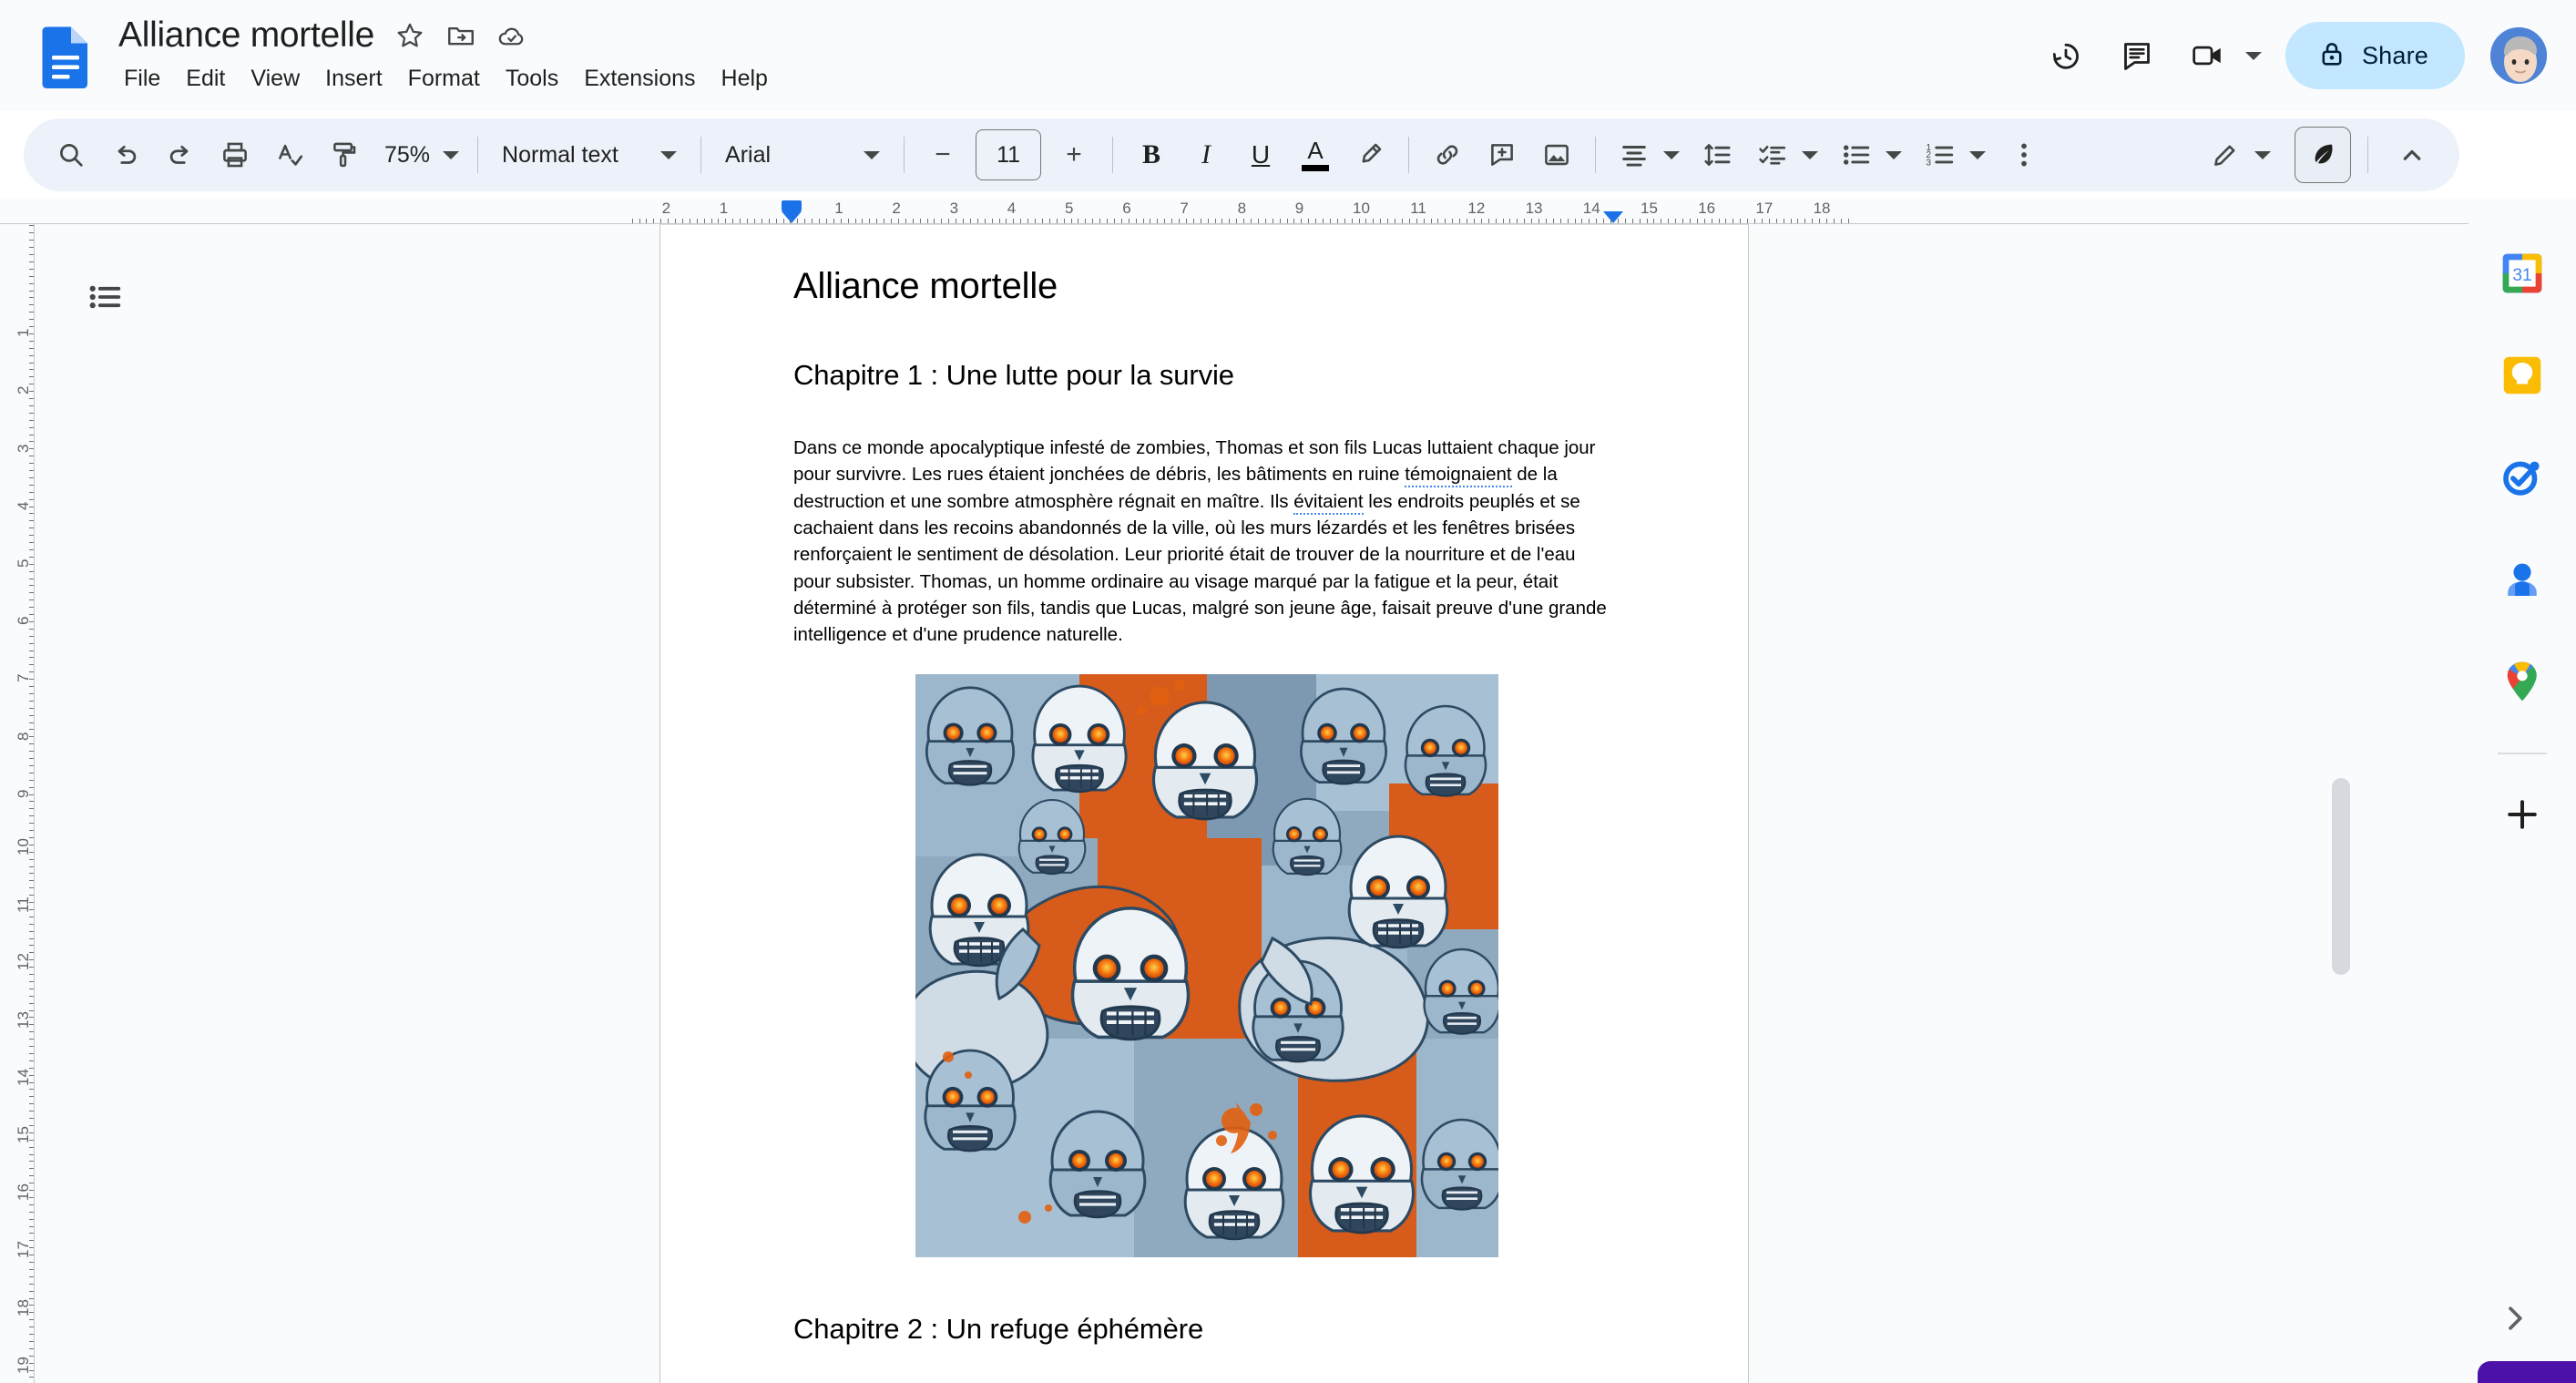 The height and width of the screenshot is (1383, 2576). Describe the element at coordinates (2522, 814) in the screenshot. I see `add-on-plus-icon` at that location.